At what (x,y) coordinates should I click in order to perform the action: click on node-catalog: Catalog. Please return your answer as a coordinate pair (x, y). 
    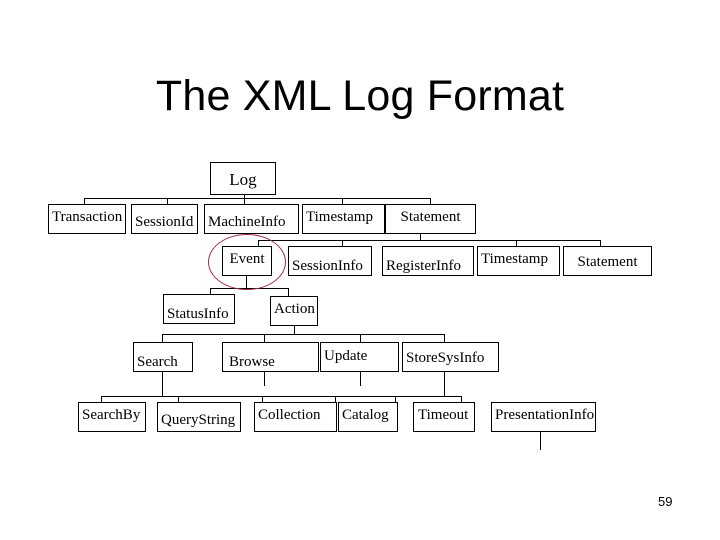
    Looking at the image, I should click on (368, 417).